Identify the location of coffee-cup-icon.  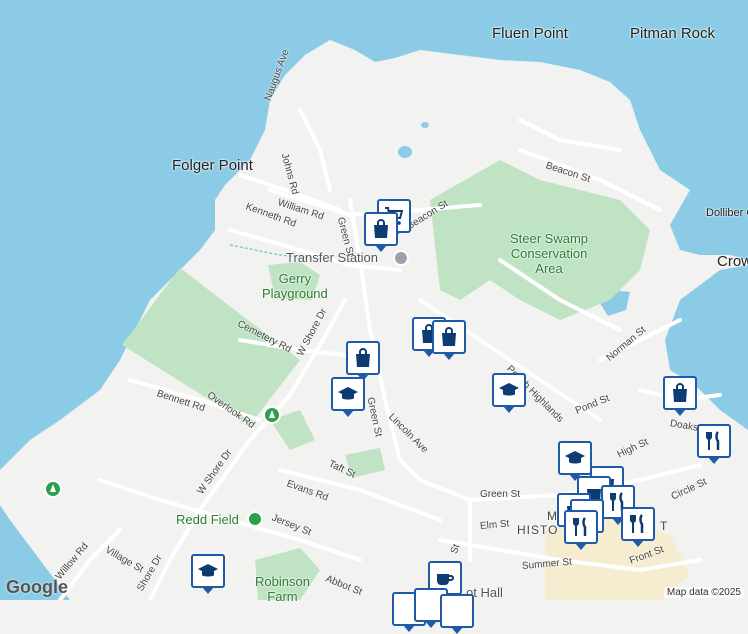
(445, 579).